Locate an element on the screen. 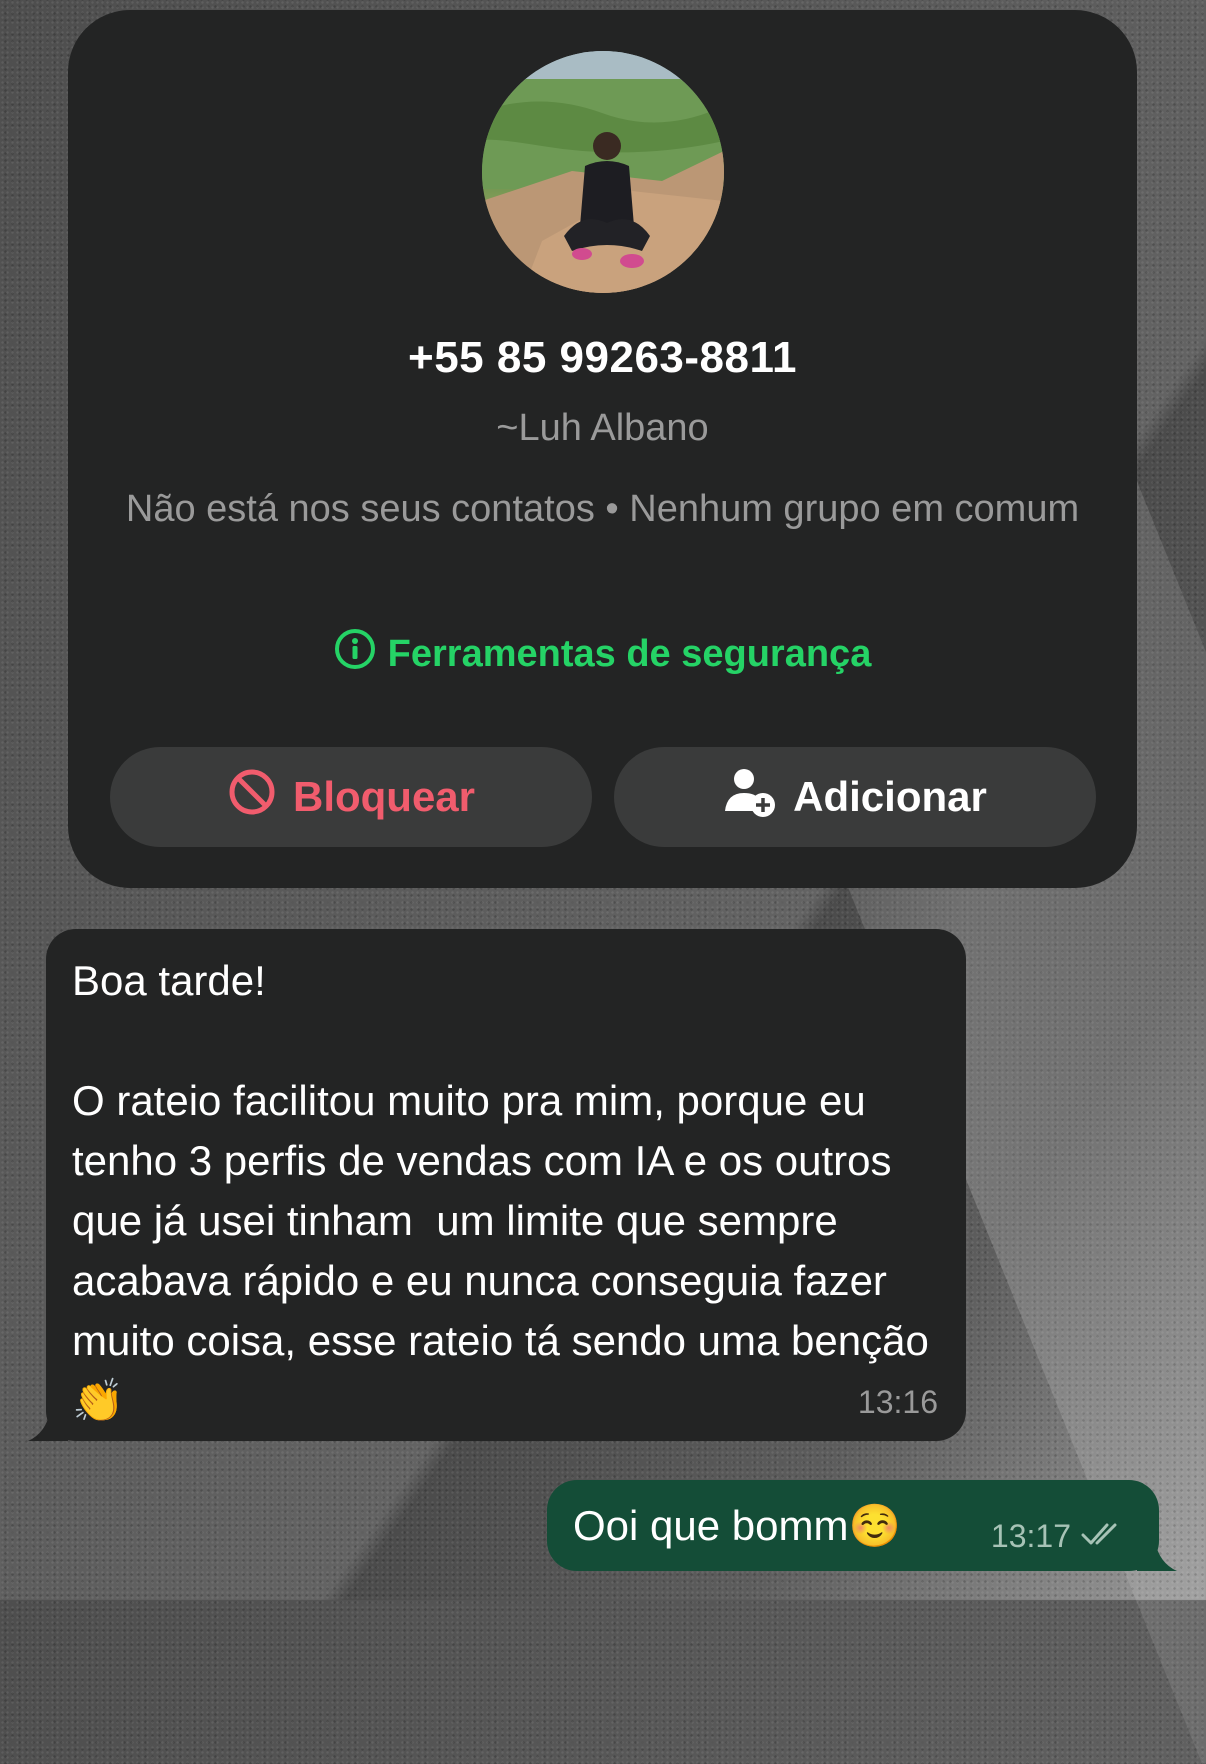 This screenshot has height=1764, width=1206. add-contact-button: Adicionar is located at coordinates (855, 797).